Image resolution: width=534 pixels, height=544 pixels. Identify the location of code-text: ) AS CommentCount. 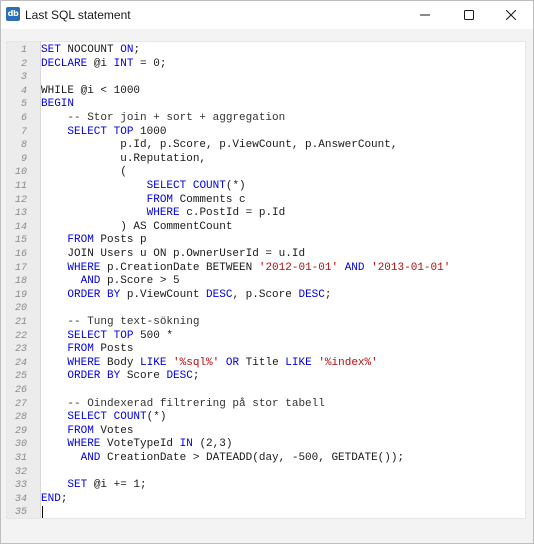
(136, 228).